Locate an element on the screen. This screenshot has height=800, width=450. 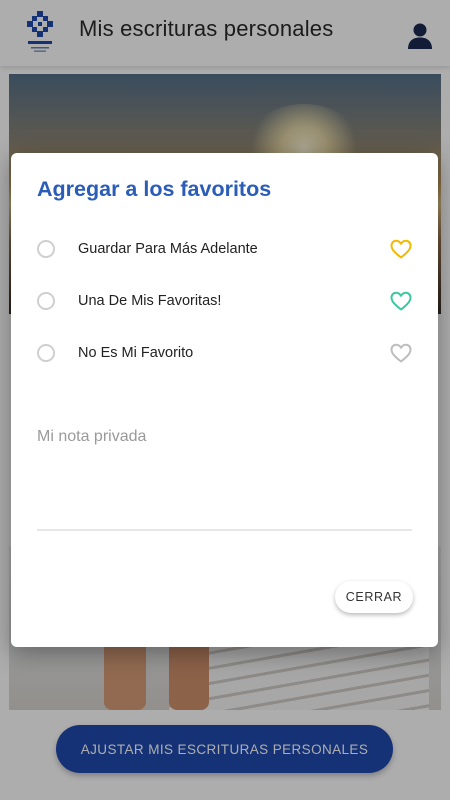
private-note-input: Mi nota privada is located at coordinates (91, 437).